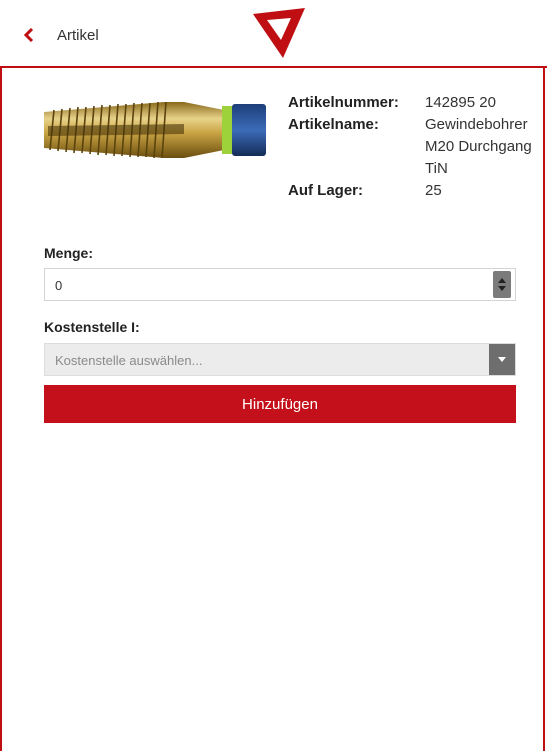  Describe the element at coordinates (155, 130) in the screenshot. I see `product-image` at that location.